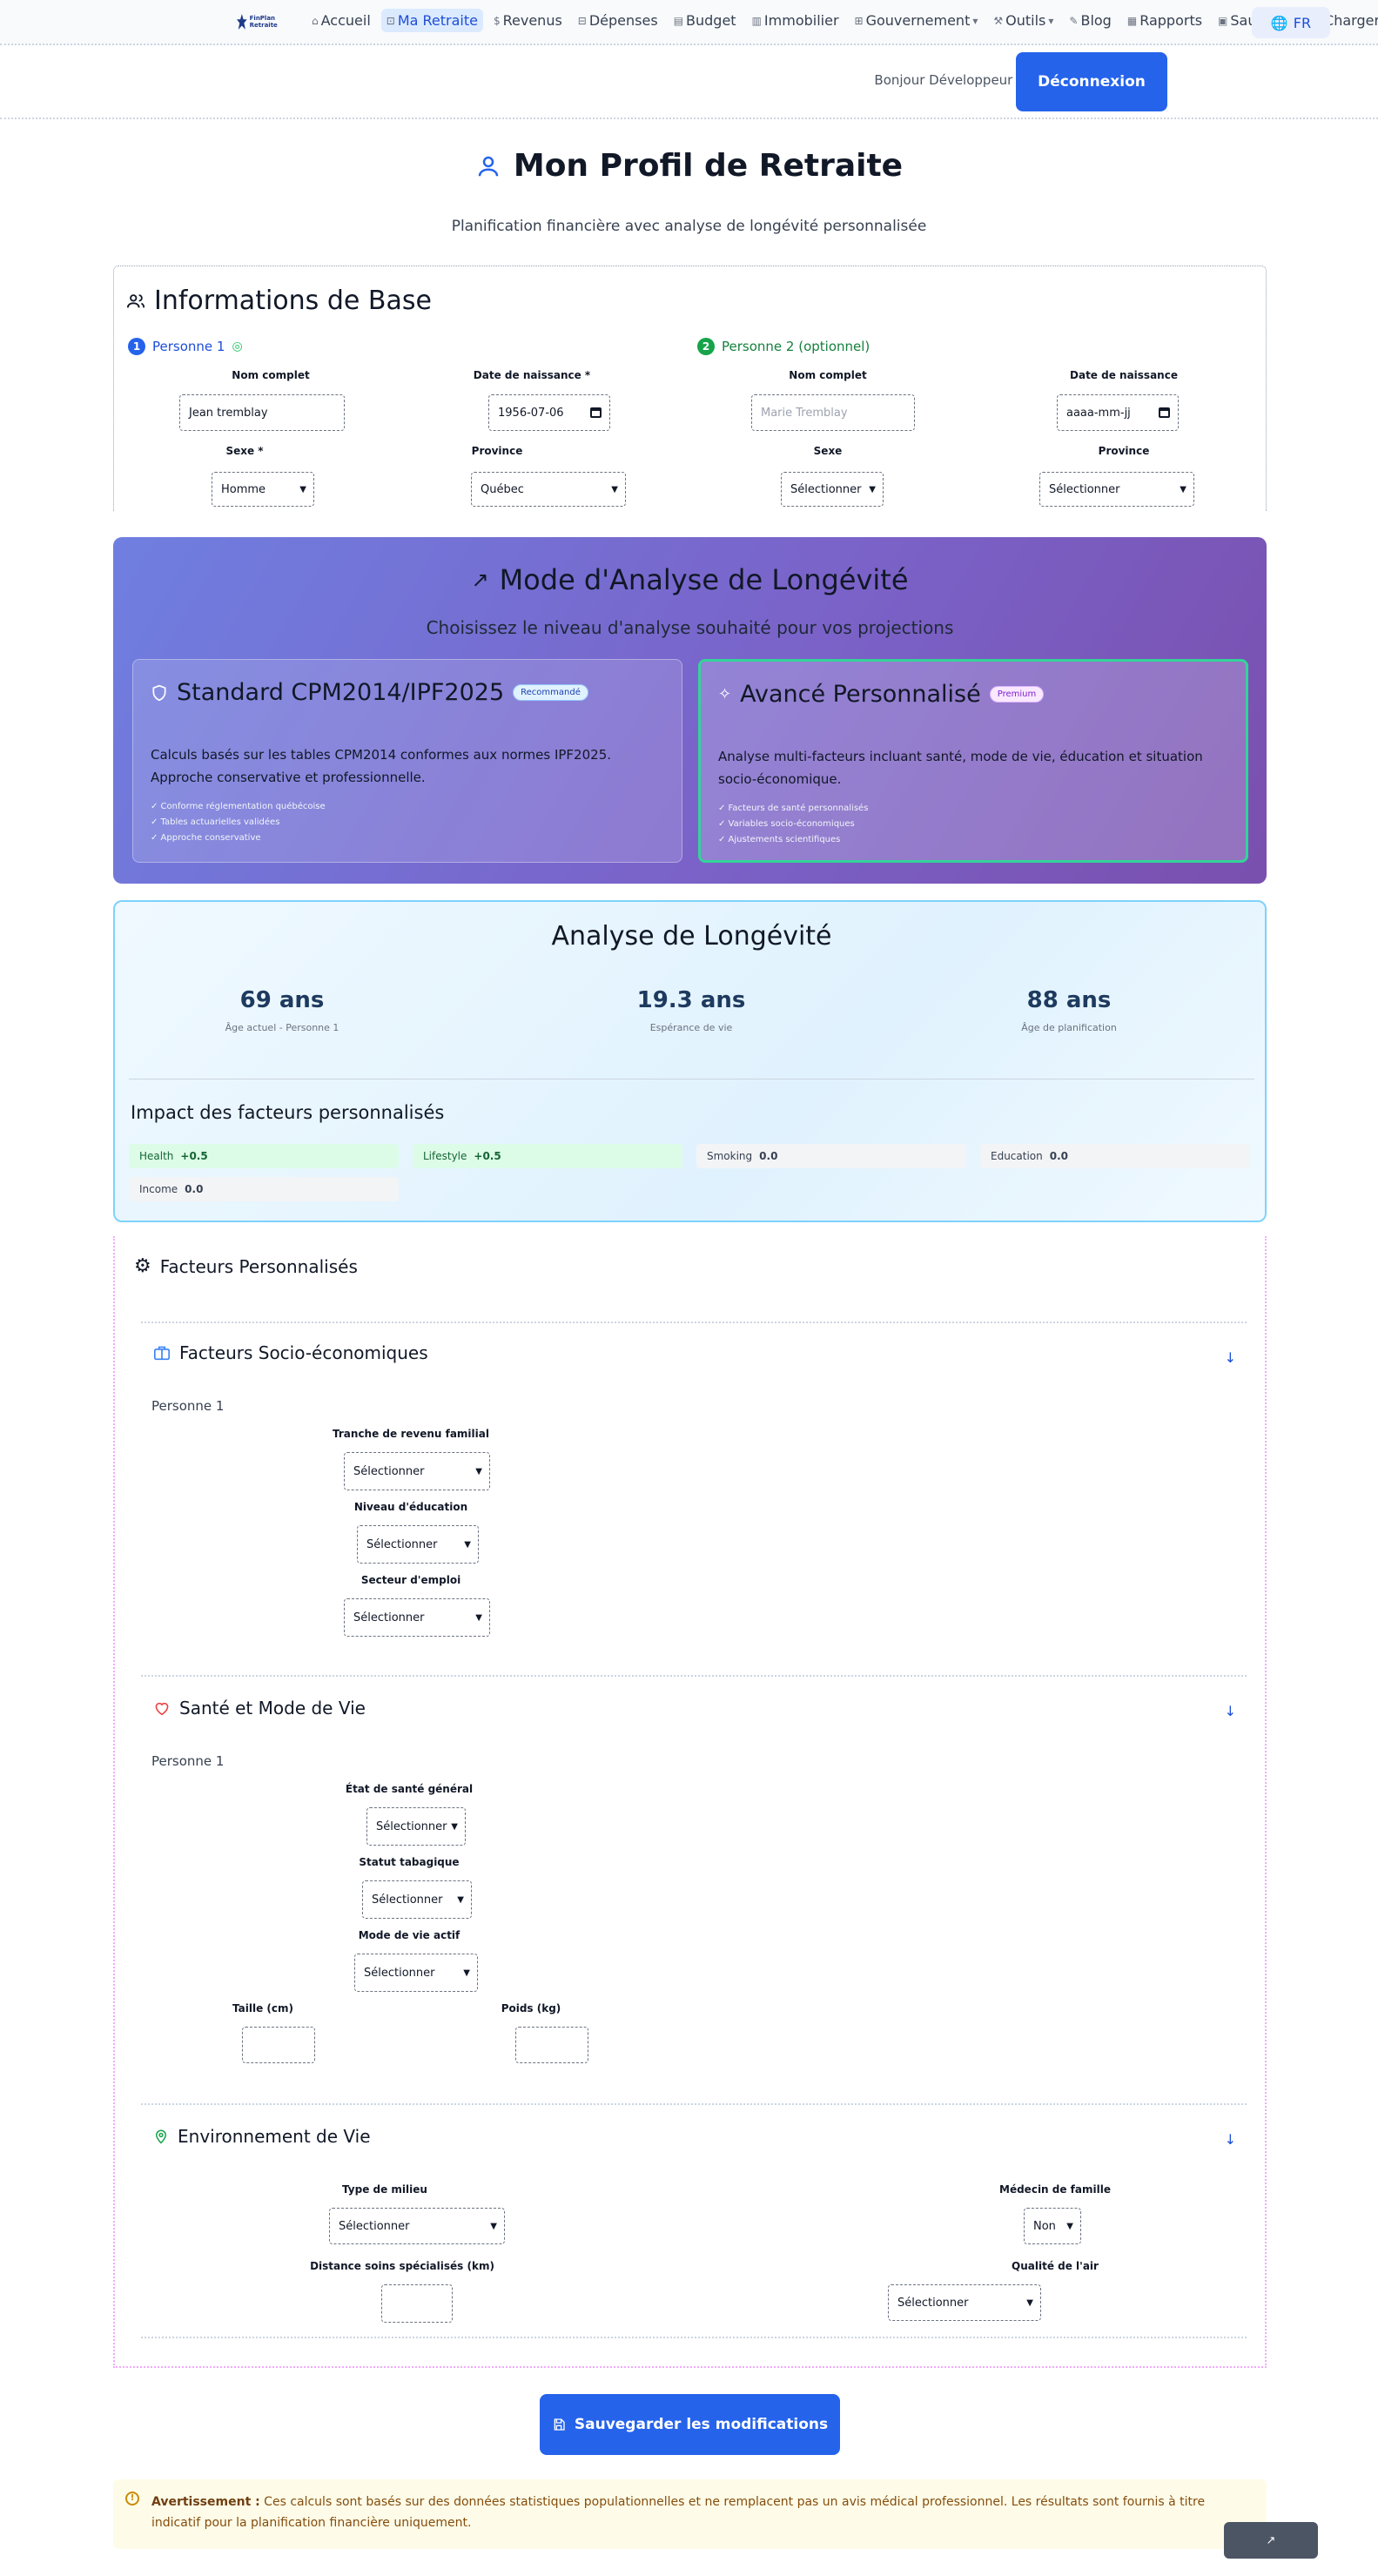 The image size is (1378, 2576). What do you see at coordinates (390, 20) in the screenshot?
I see `chart-icon: ⊡` at bounding box center [390, 20].